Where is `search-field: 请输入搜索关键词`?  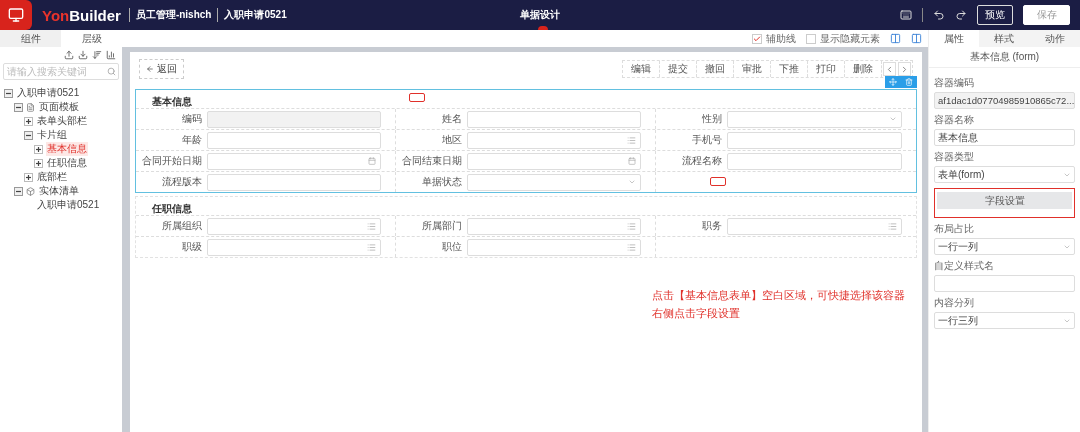 search-field: 请输入搜索关键词 is located at coordinates (61, 71).